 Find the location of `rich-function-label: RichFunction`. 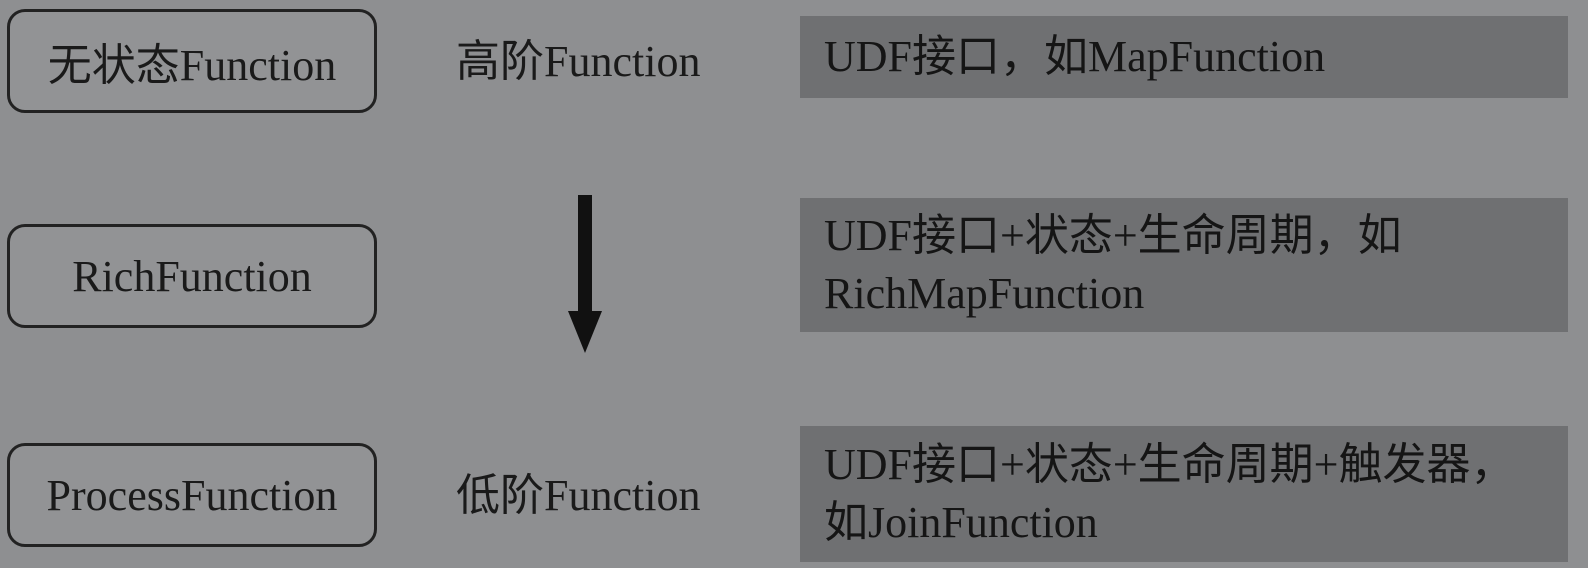

rich-function-label: RichFunction is located at coordinates (192, 276).